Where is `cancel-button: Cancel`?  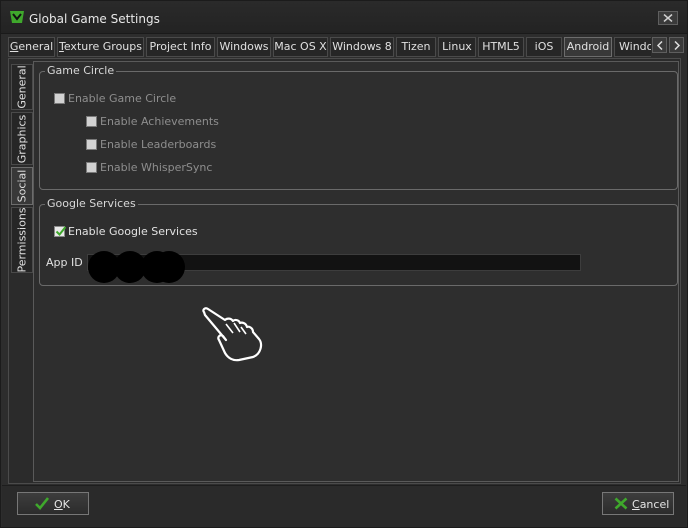
cancel-button: Cancel is located at coordinates (638, 503).